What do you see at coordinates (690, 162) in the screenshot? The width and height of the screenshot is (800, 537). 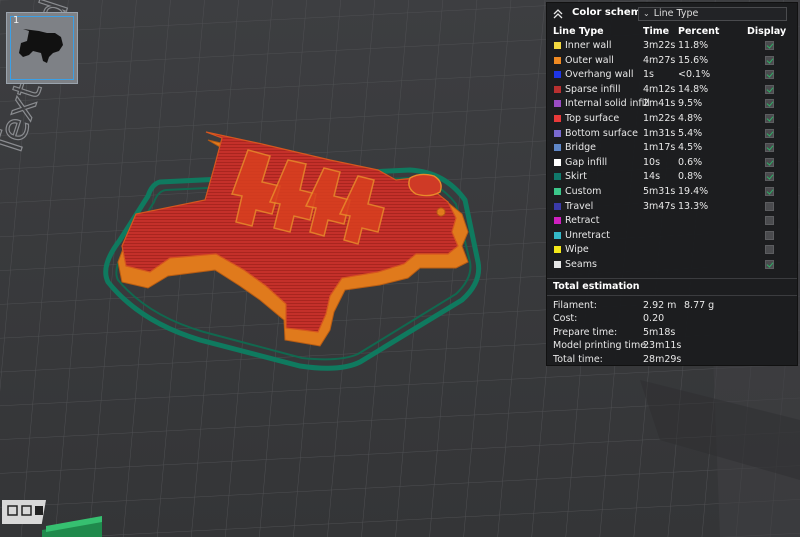 I see `line-type-percent: 0.6%` at bounding box center [690, 162].